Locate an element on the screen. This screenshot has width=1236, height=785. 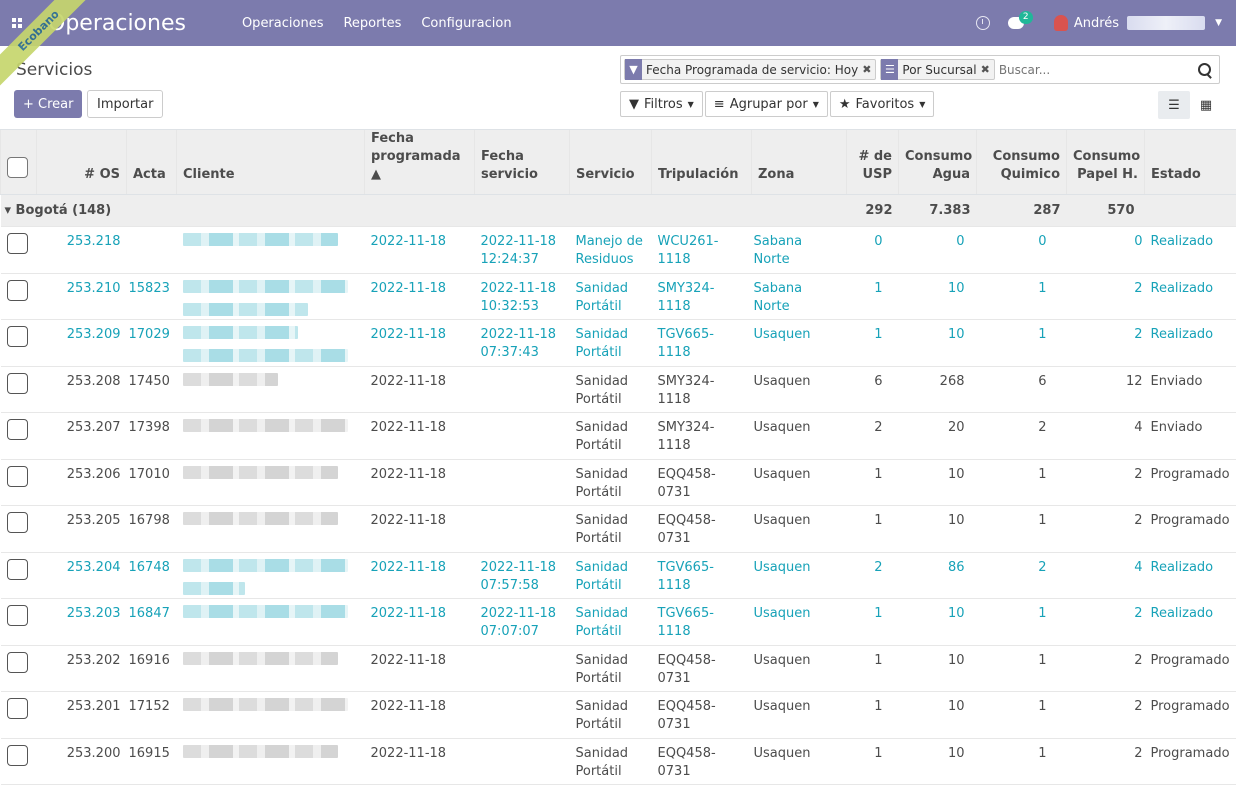
row-select-cell is located at coordinates (19, 482).